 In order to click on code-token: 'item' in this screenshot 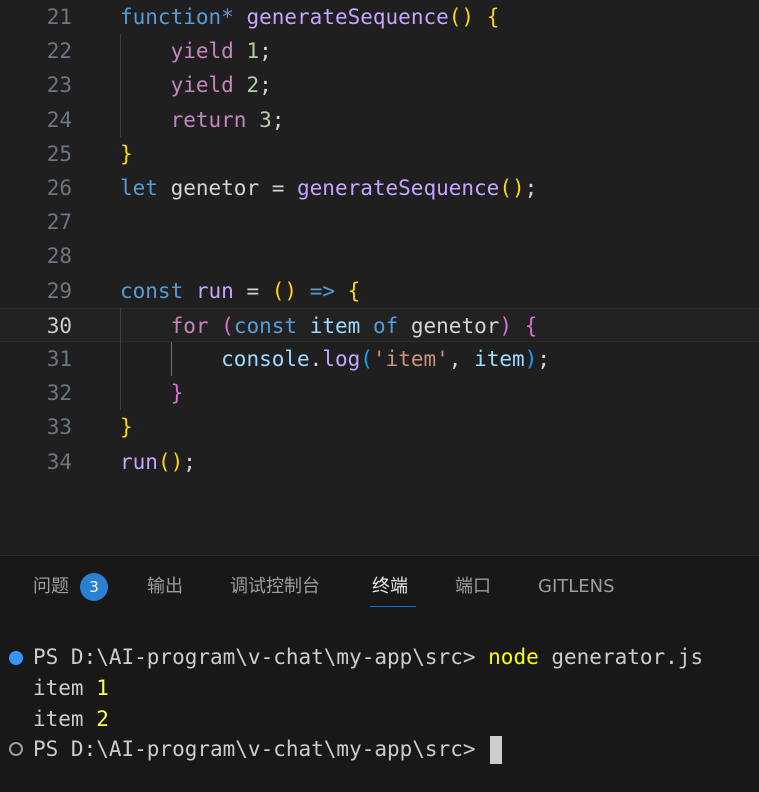, I will do `click(410, 359)`.